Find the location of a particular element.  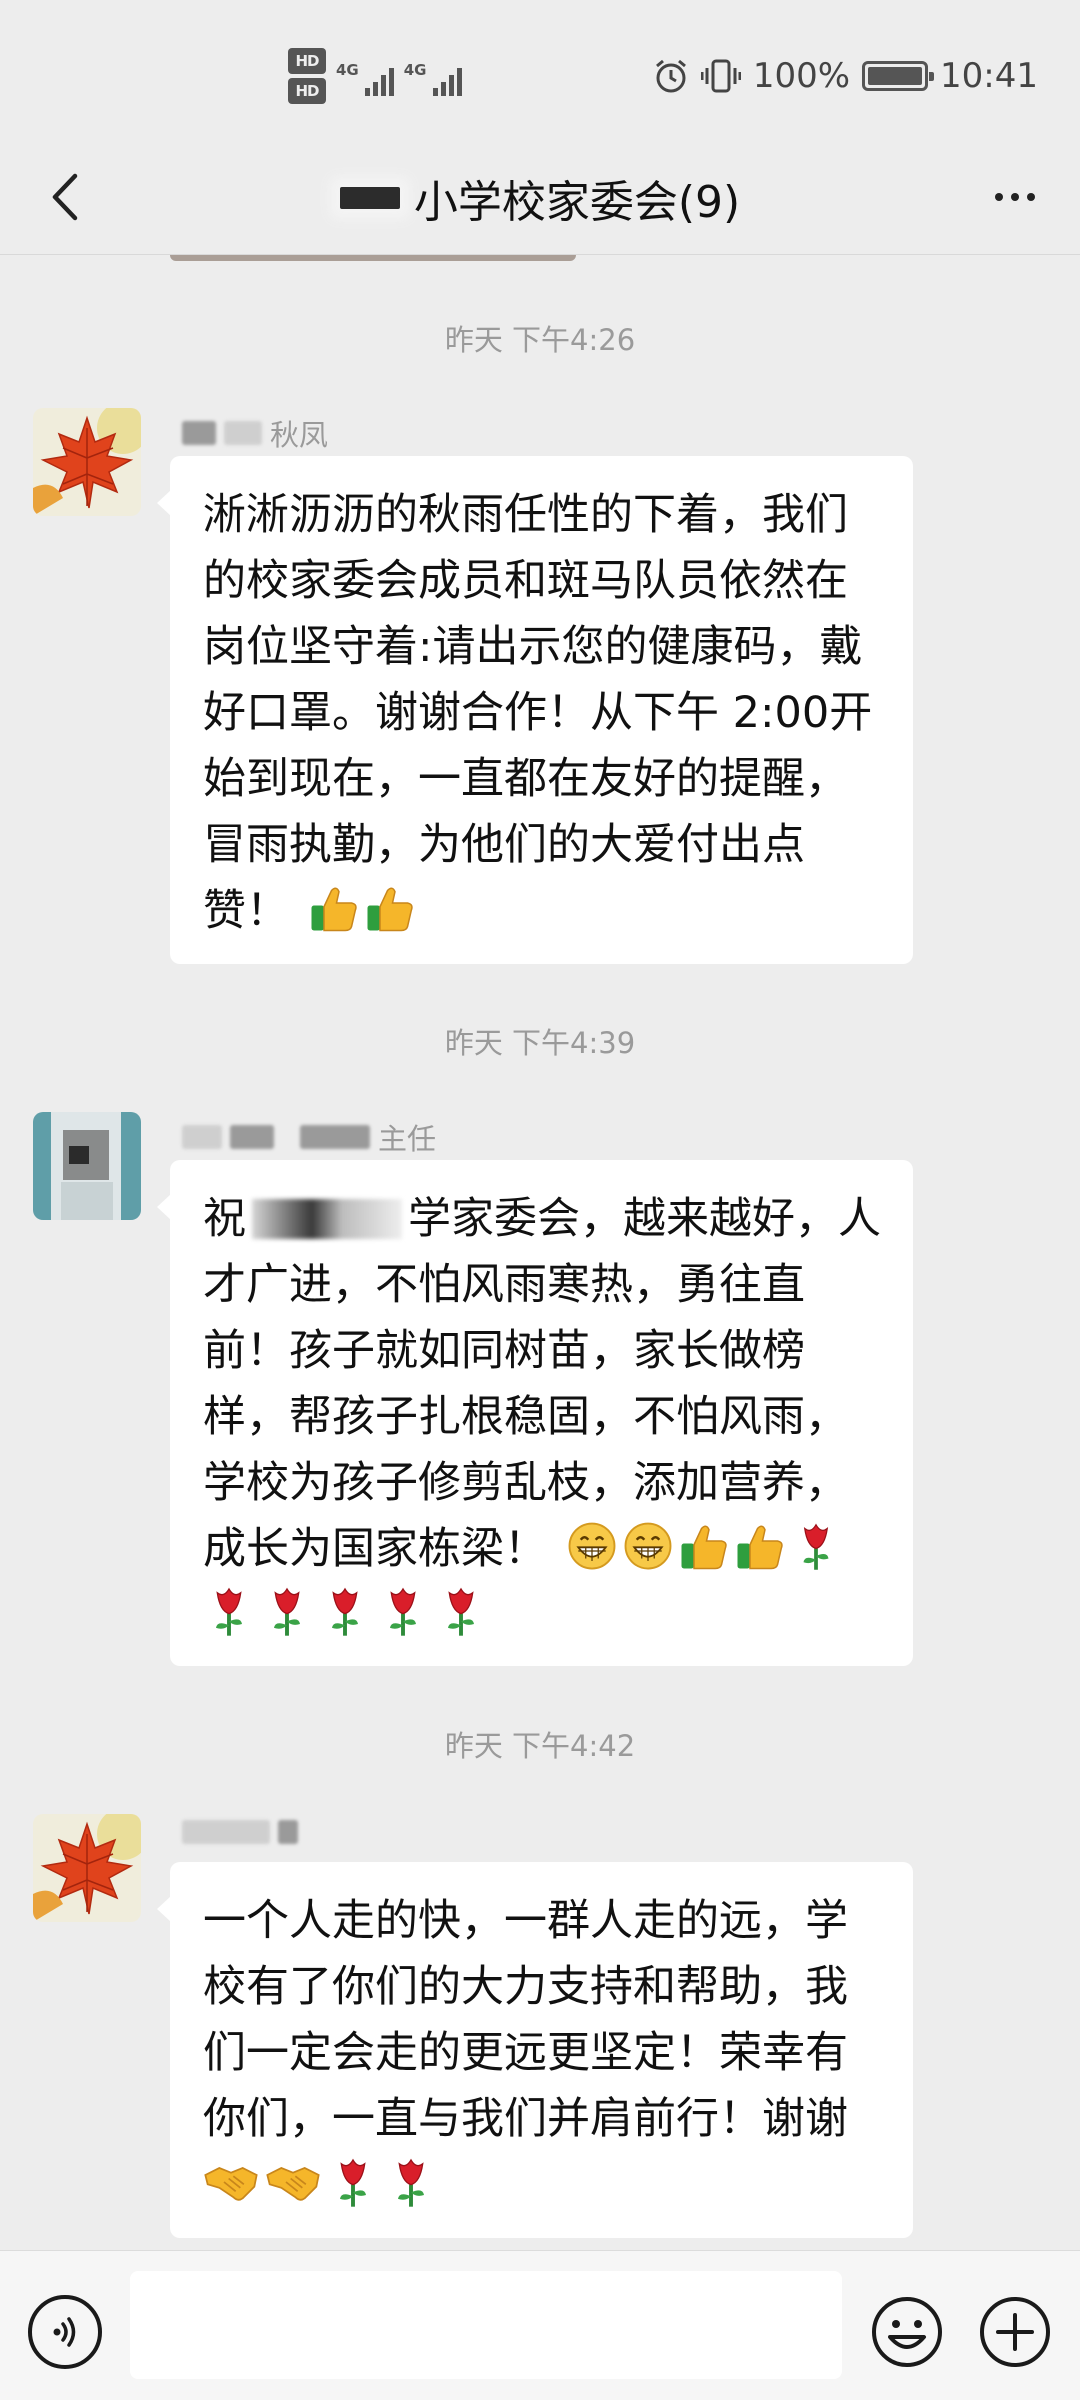

sender-name-visible: 主任 is located at coordinates (407, 1139).